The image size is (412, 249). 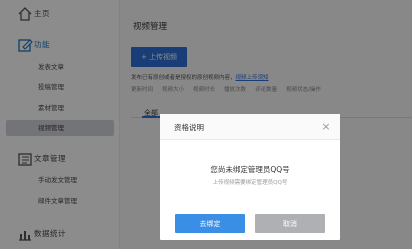 What do you see at coordinates (210, 223) in the screenshot?
I see `bind-button: 去绑定` at bounding box center [210, 223].